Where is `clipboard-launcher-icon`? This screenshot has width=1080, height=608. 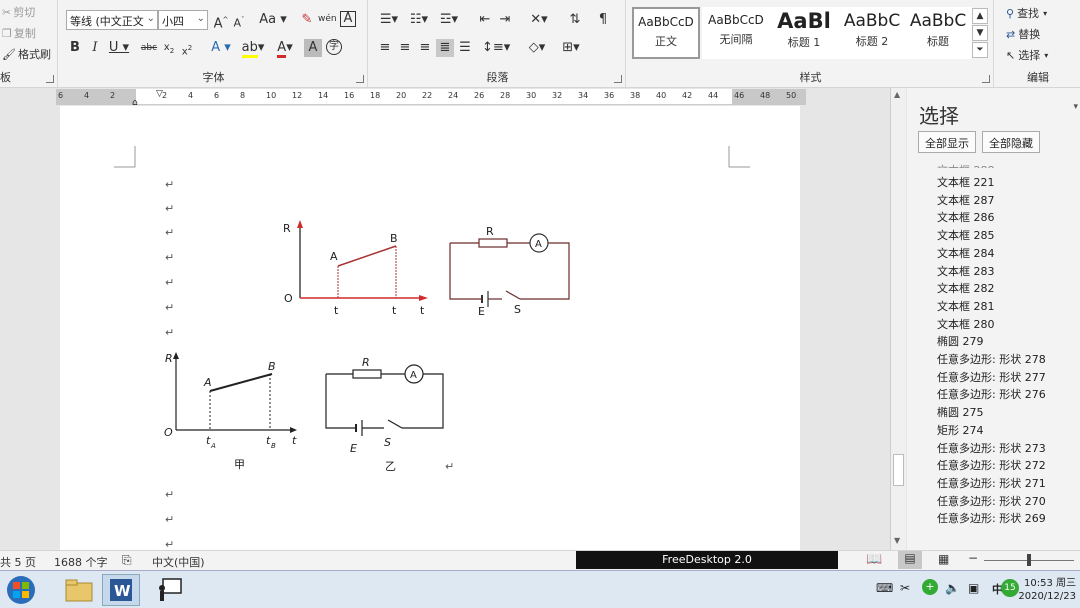 clipboard-launcher-icon is located at coordinates (50, 79).